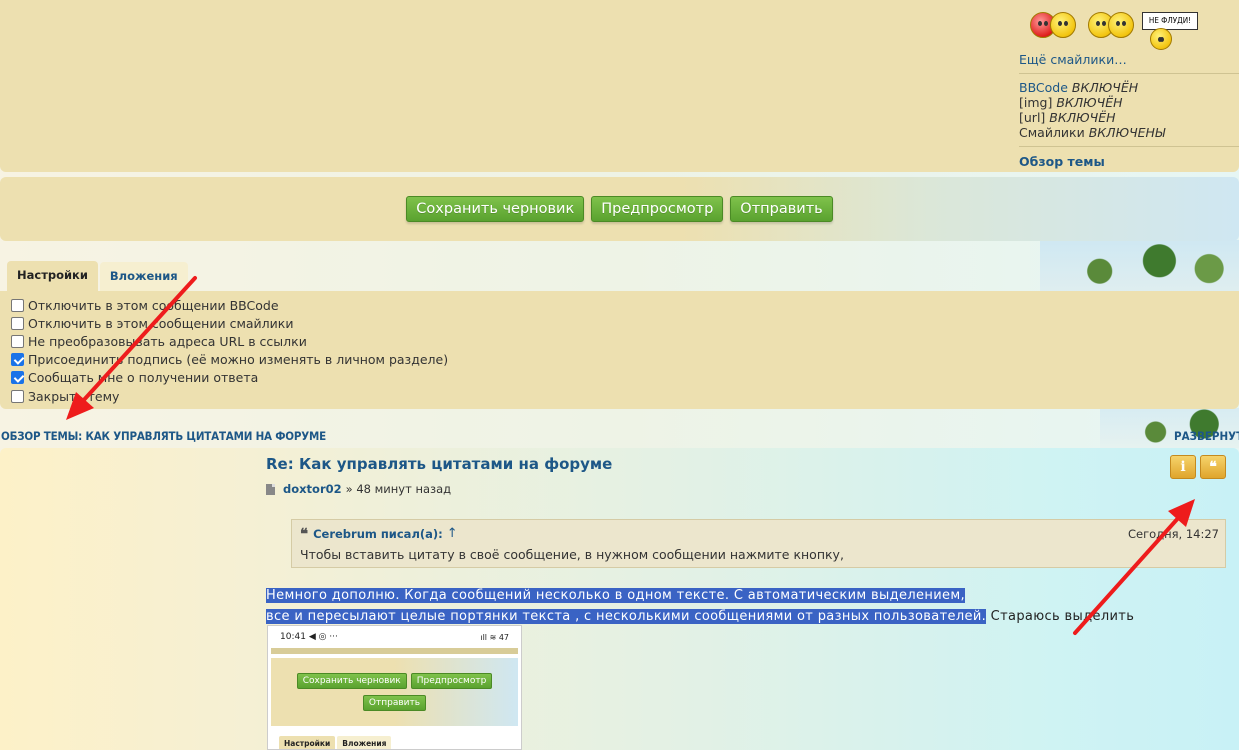 This screenshot has height=750, width=1239. Describe the element at coordinates (17, 323) in the screenshot. I see `disable-smilies-checkbox` at that location.